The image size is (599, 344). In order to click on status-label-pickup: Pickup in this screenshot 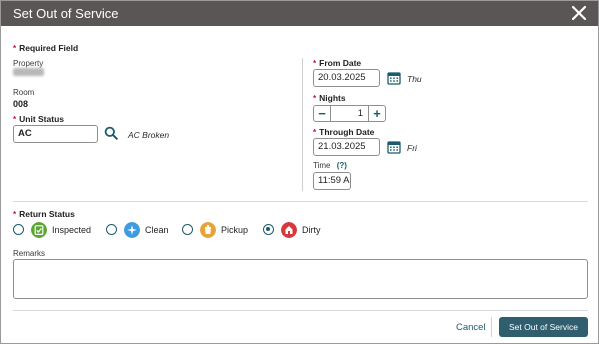, I will do `click(235, 230)`.